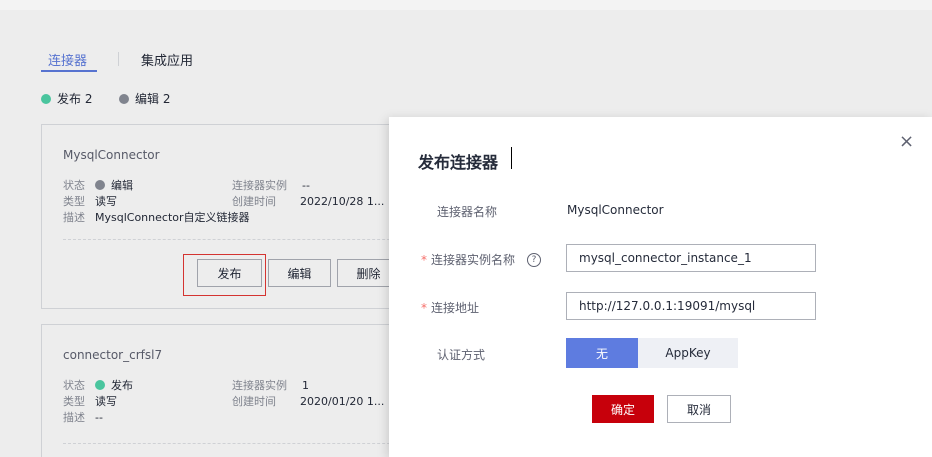 The image size is (932, 457). Describe the element at coordinates (602, 353) in the screenshot. I see `auth-option-none: 无` at that location.